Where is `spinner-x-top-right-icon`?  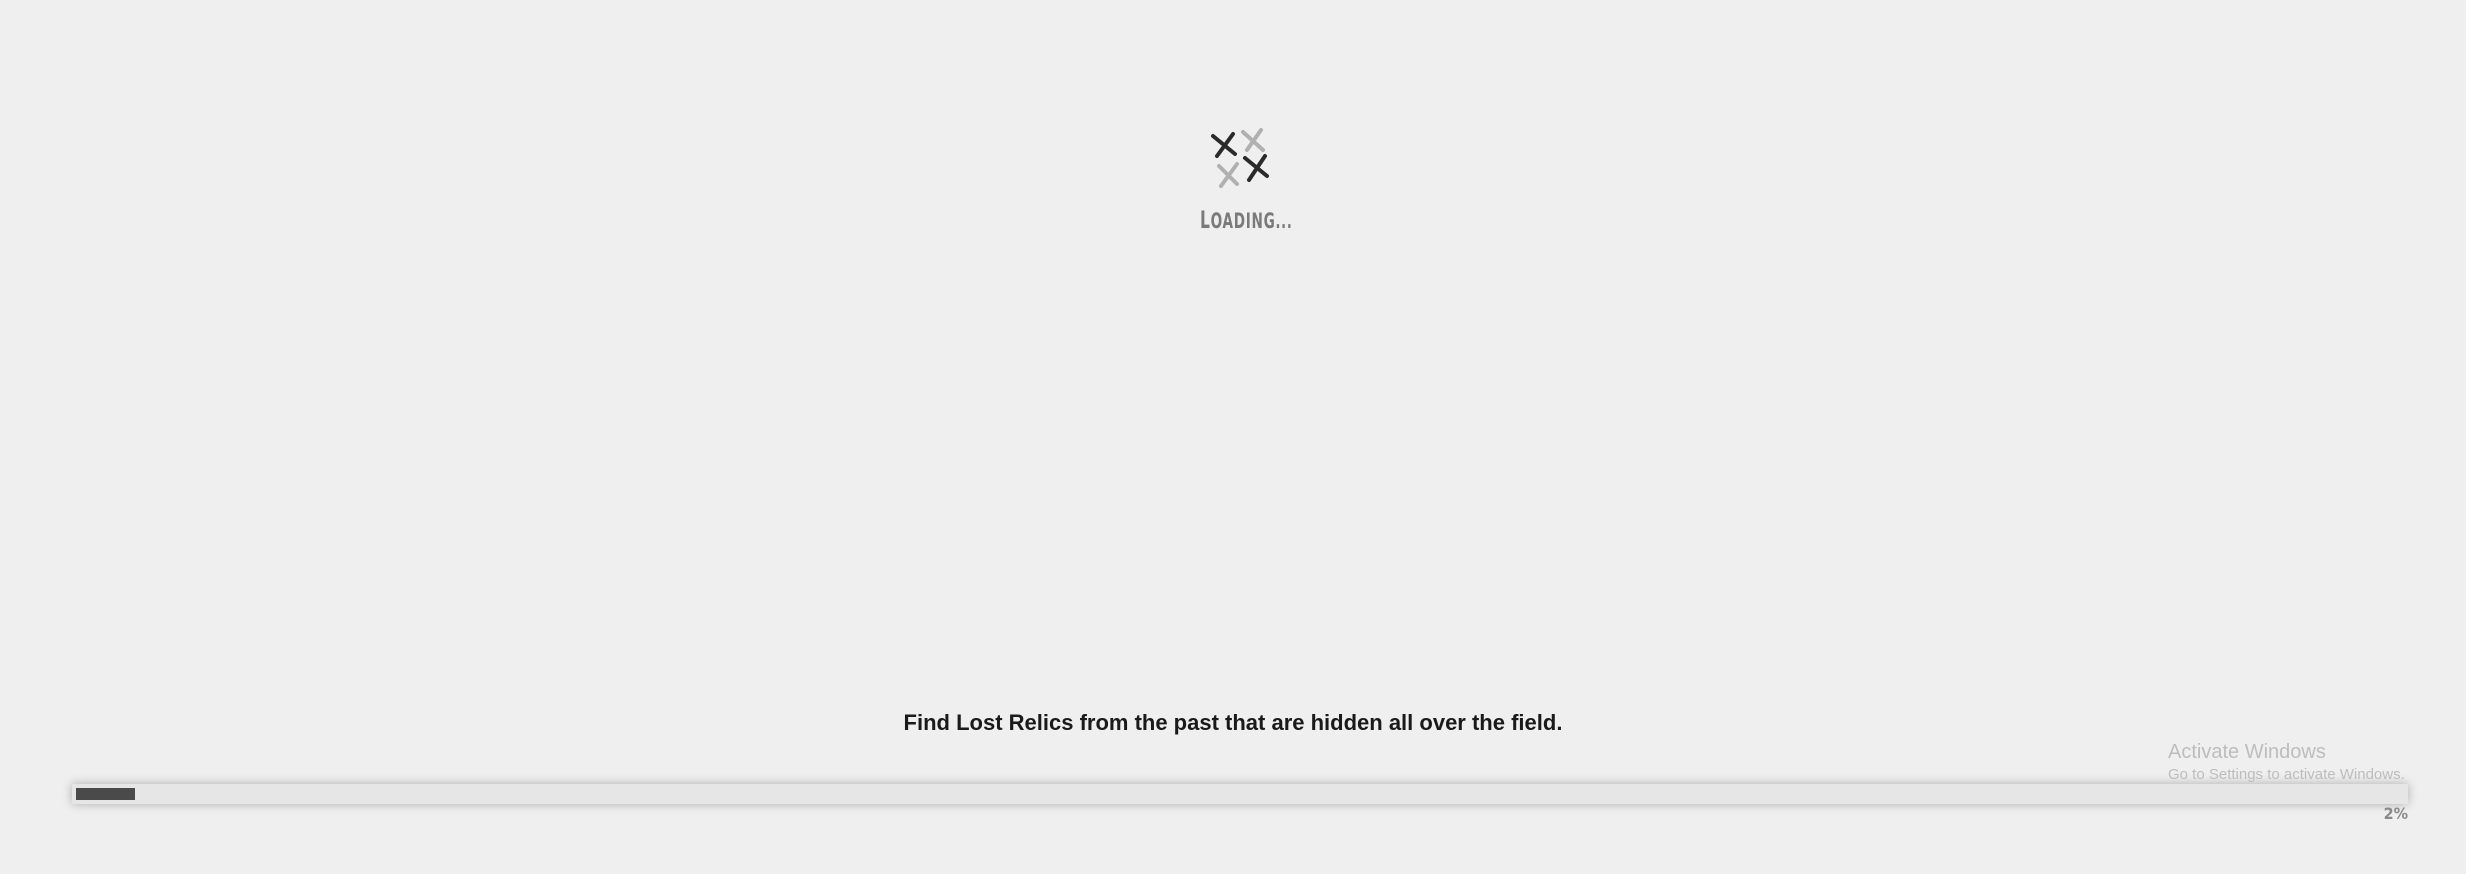 spinner-x-top-right-icon is located at coordinates (1253, 140).